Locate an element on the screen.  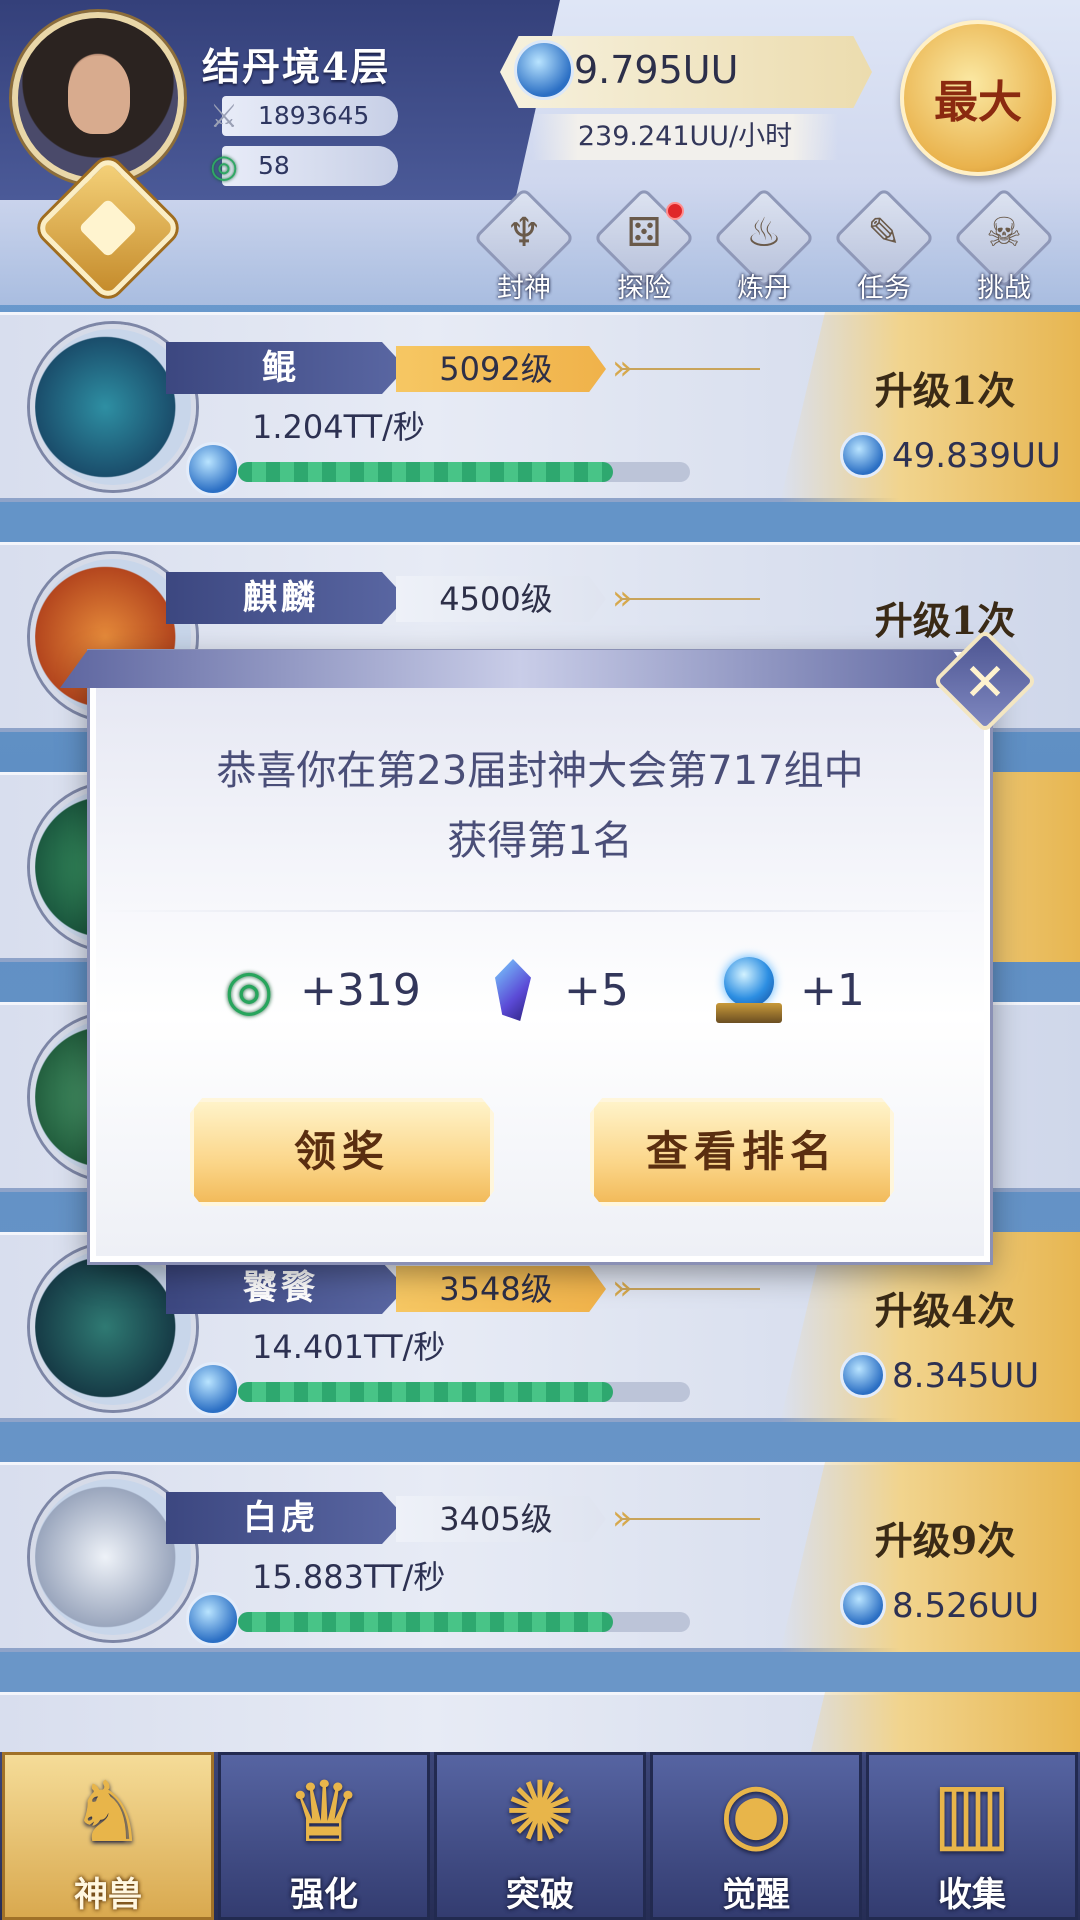
tab-label: 突破 is located at coordinates (540, 1895).